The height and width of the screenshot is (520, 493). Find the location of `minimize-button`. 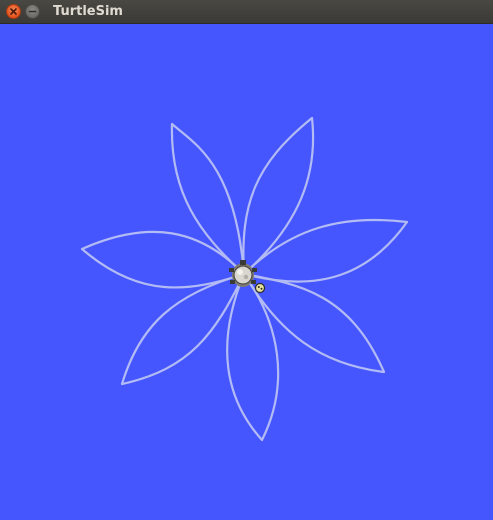

minimize-button is located at coordinates (32, 11).